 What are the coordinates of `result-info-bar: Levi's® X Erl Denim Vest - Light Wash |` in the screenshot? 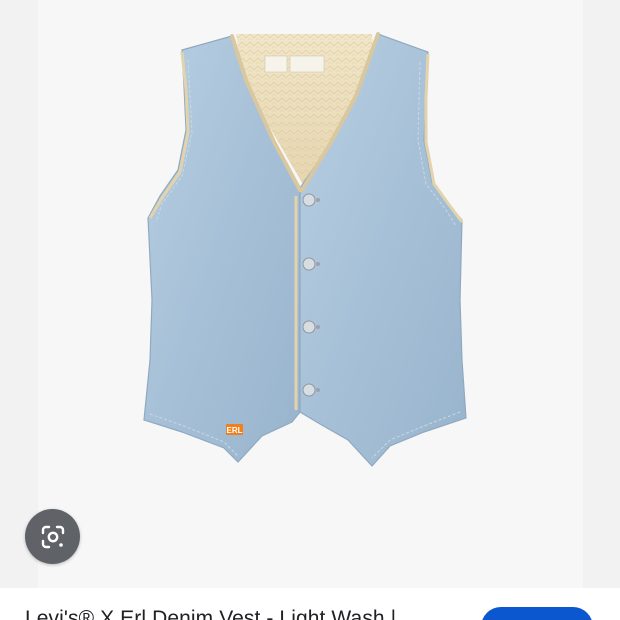 It's located at (310, 604).